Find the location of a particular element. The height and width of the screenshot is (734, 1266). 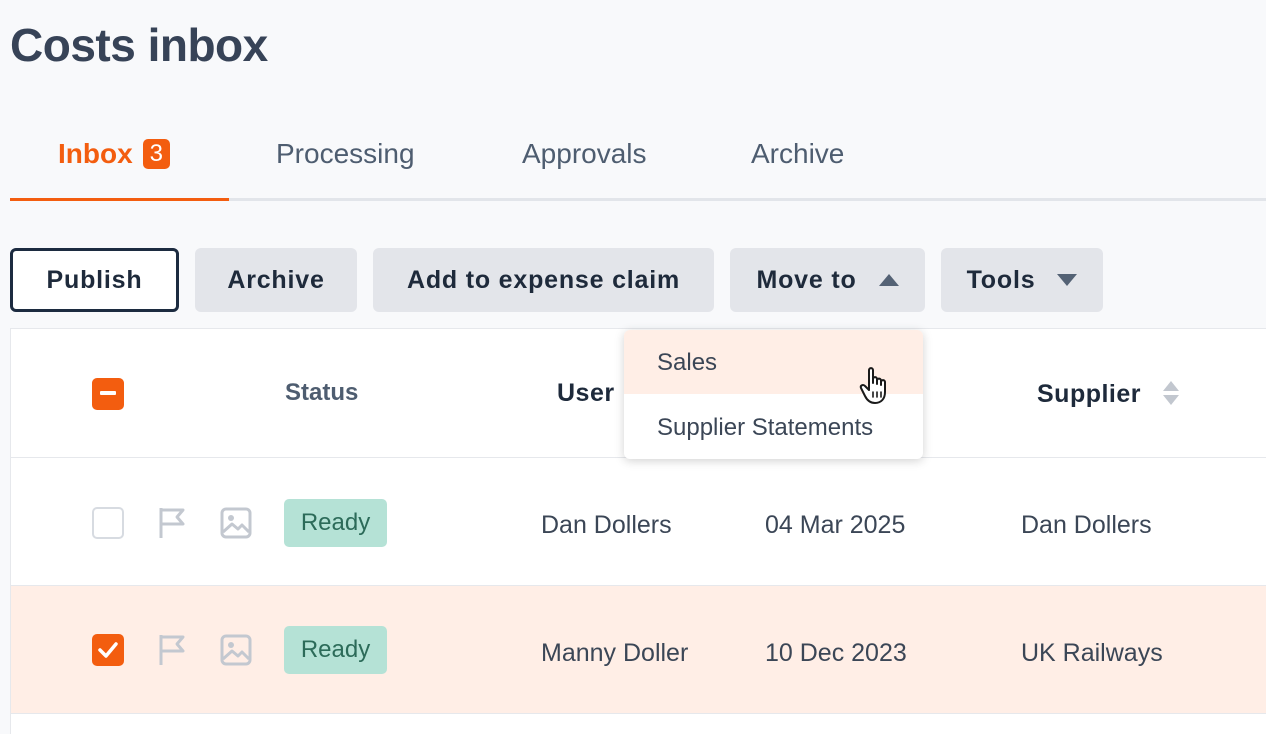

tab-inbox: Inbox 3 is located at coordinates (114, 154).